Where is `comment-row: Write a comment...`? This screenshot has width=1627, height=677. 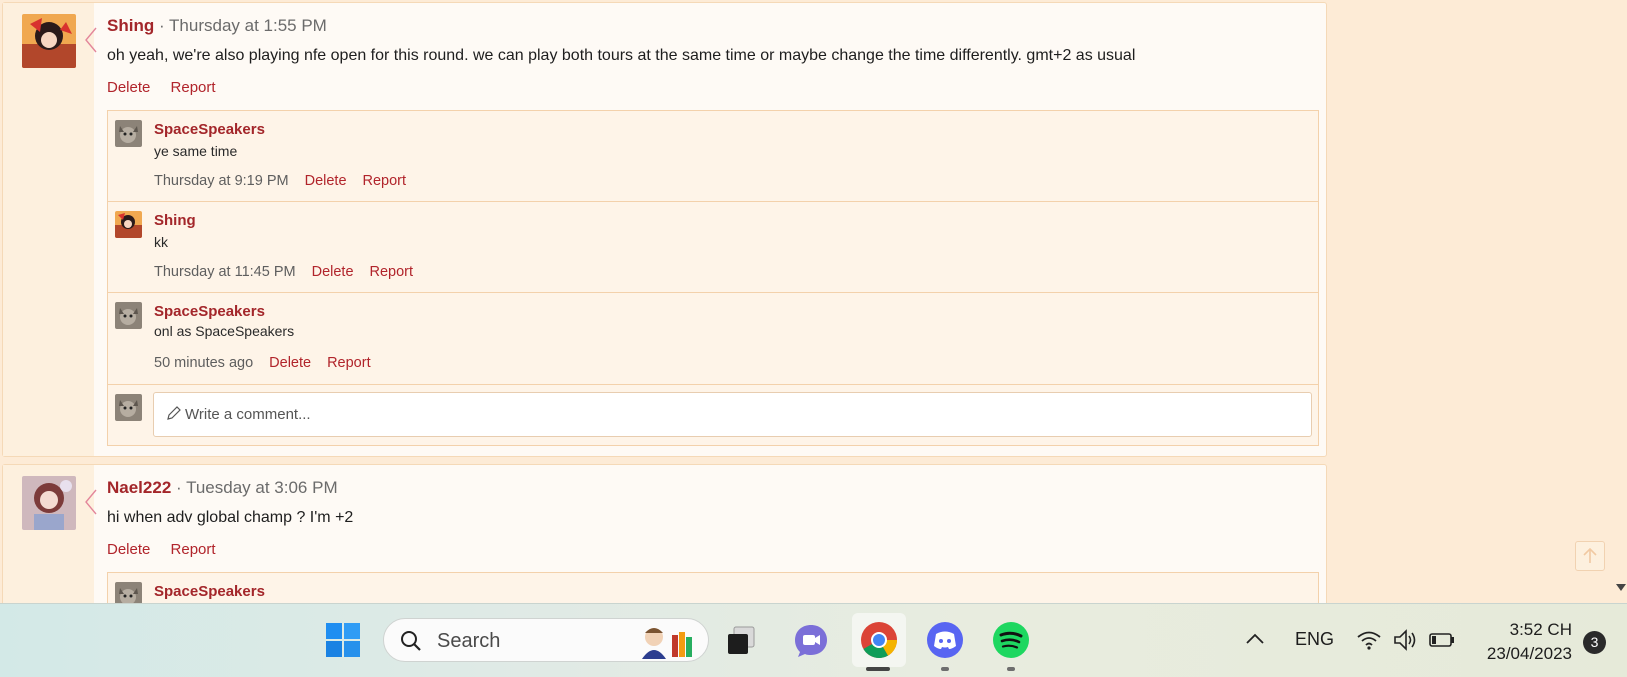 comment-row: Write a comment... is located at coordinates (713, 415).